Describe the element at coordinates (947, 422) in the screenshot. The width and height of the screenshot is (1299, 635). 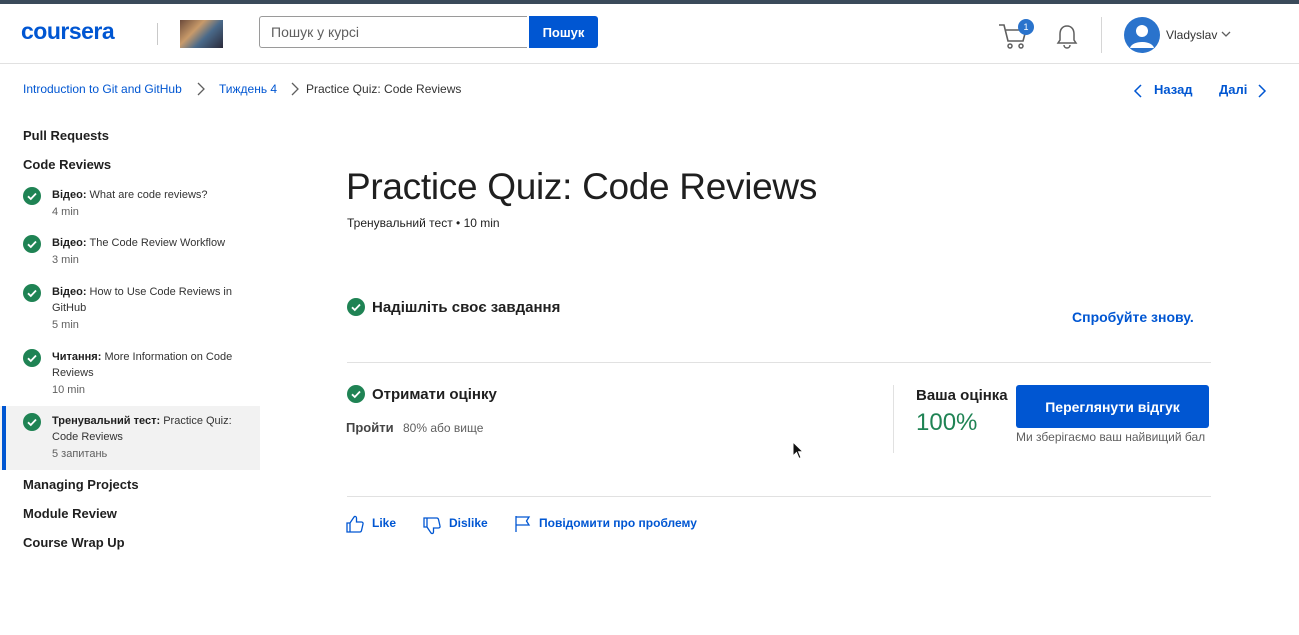
I see `your-grade-value: 100%` at that location.